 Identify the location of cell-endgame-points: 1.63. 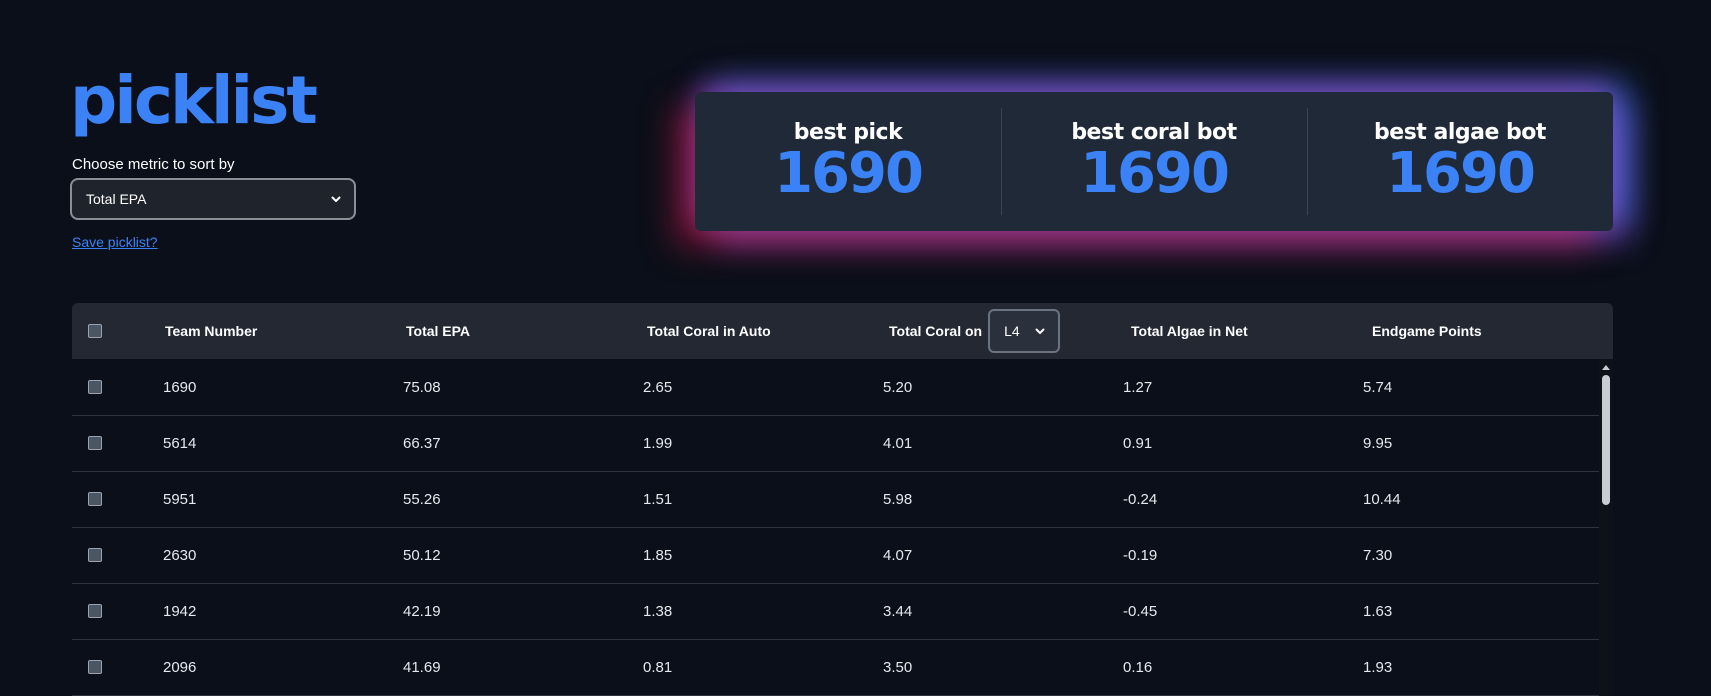
(1378, 611).